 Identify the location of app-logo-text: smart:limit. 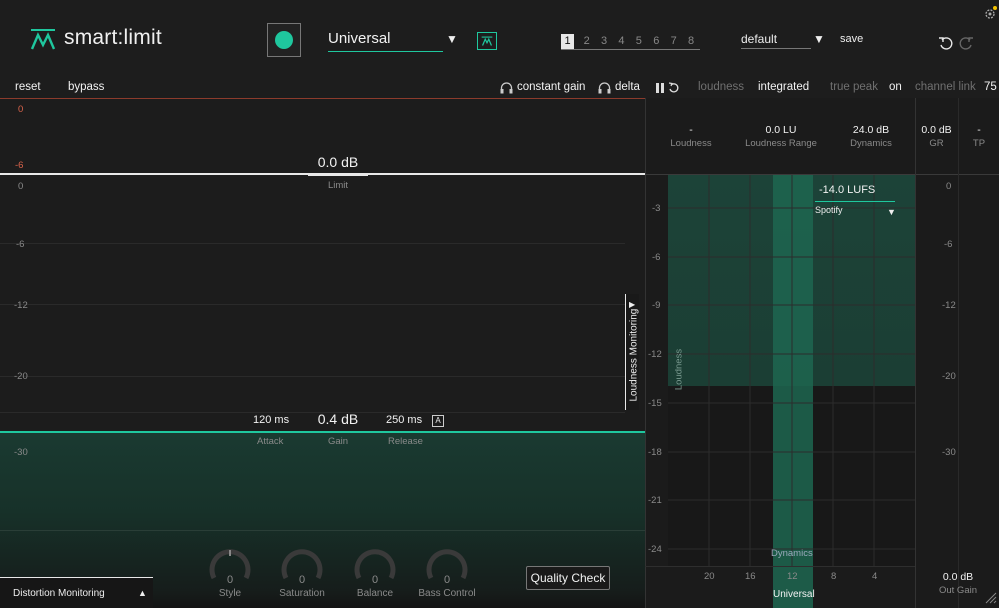
(113, 37).